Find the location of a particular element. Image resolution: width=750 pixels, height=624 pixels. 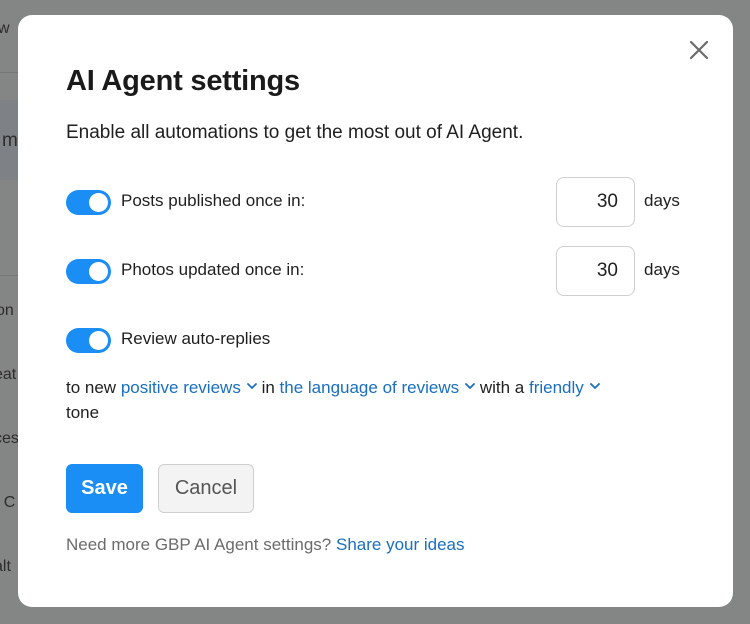

close-icon is located at coordinates (699, 50).